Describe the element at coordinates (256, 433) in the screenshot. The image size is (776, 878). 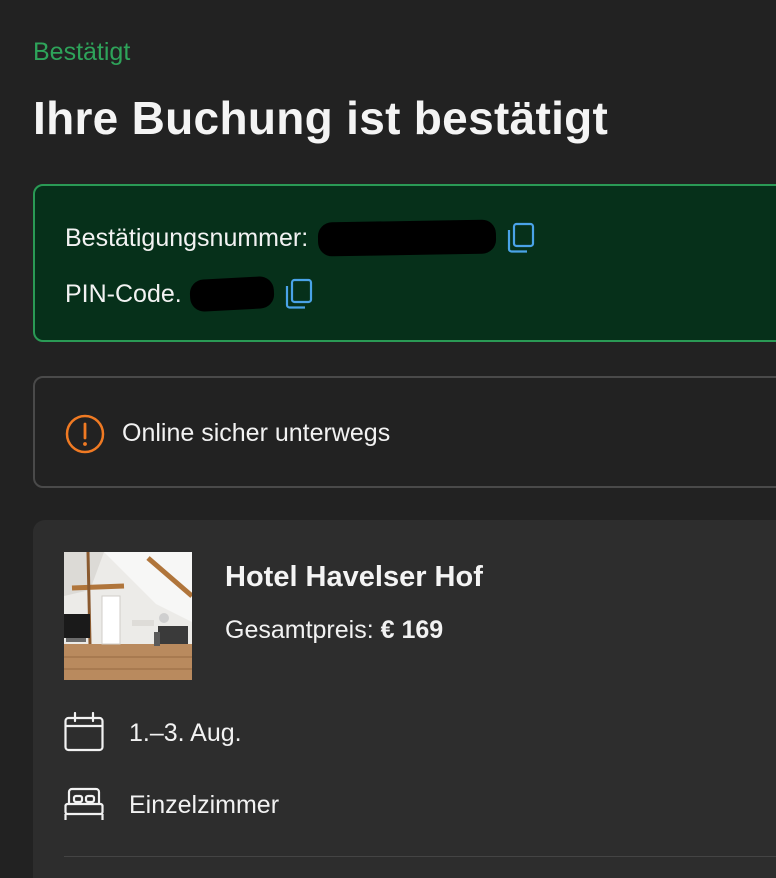
I see `online-safety-text: Online sicher unterwegs` at that location.